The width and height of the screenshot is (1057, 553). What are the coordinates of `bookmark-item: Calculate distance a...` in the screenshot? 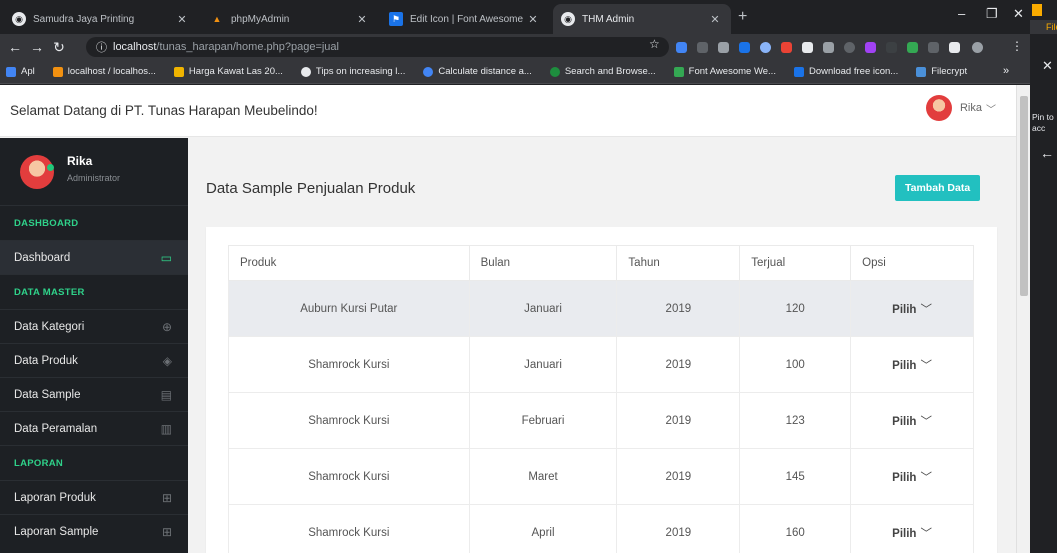 It's located at (477, 71).